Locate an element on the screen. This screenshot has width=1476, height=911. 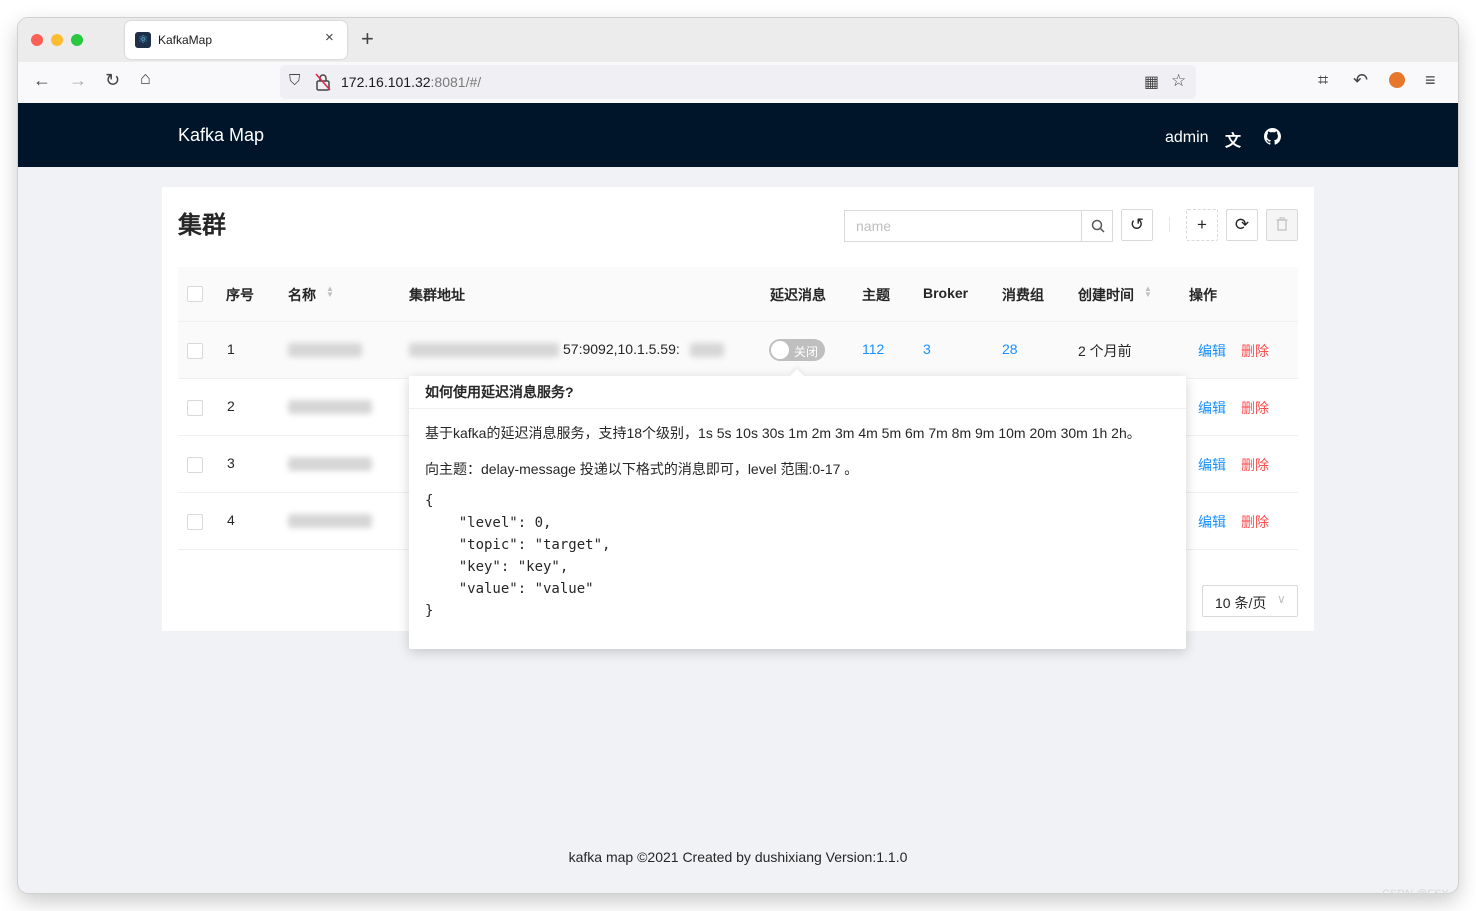
plus-icon: + is located at coordinates (1202, 224).